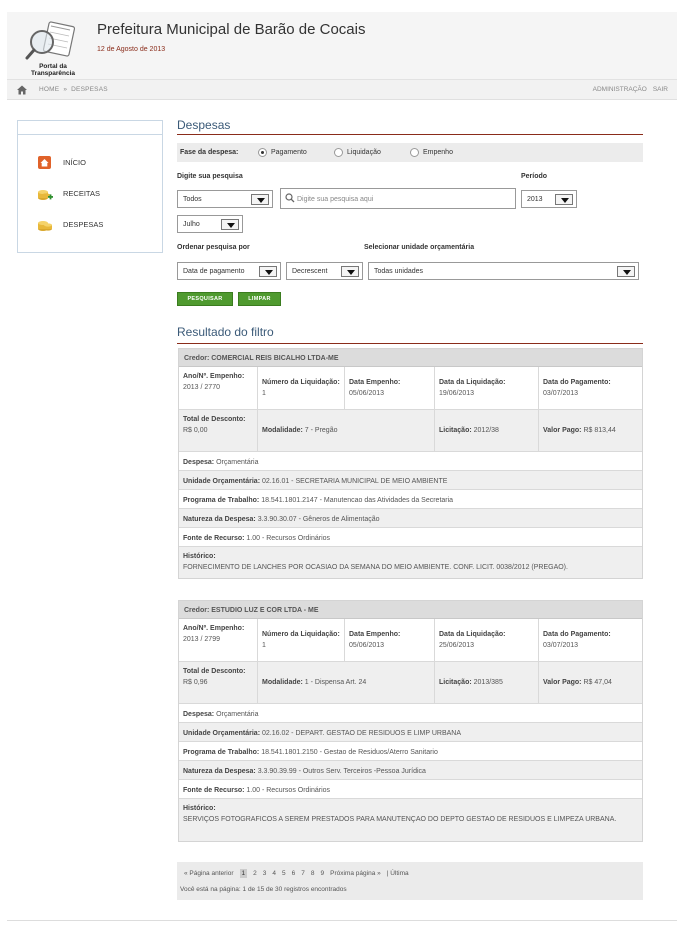 The height and width of the screenshot is (933, 697). Describe the element at coordinates (375, 382) in the screenshot. I see `field-label: Data Empenho:` at that location.